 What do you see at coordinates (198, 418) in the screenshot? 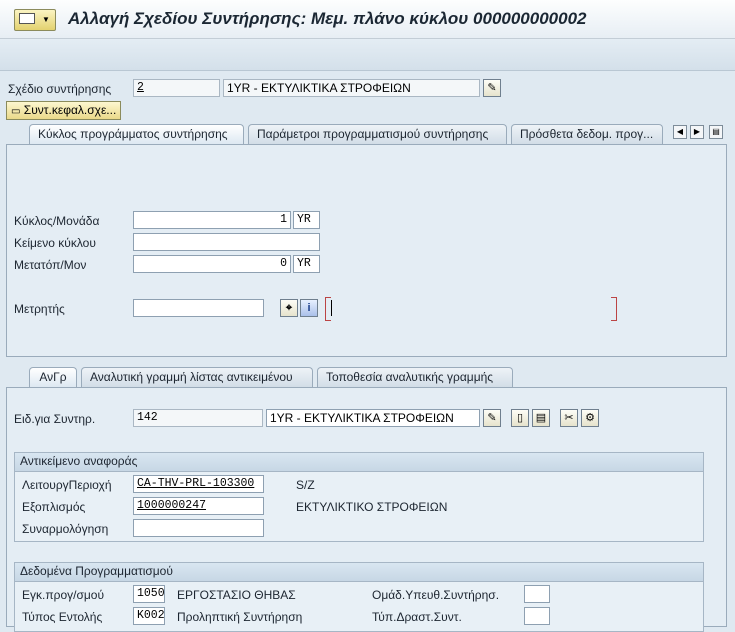
I see `item-number-field: 142` at bounding box center [198, 418].